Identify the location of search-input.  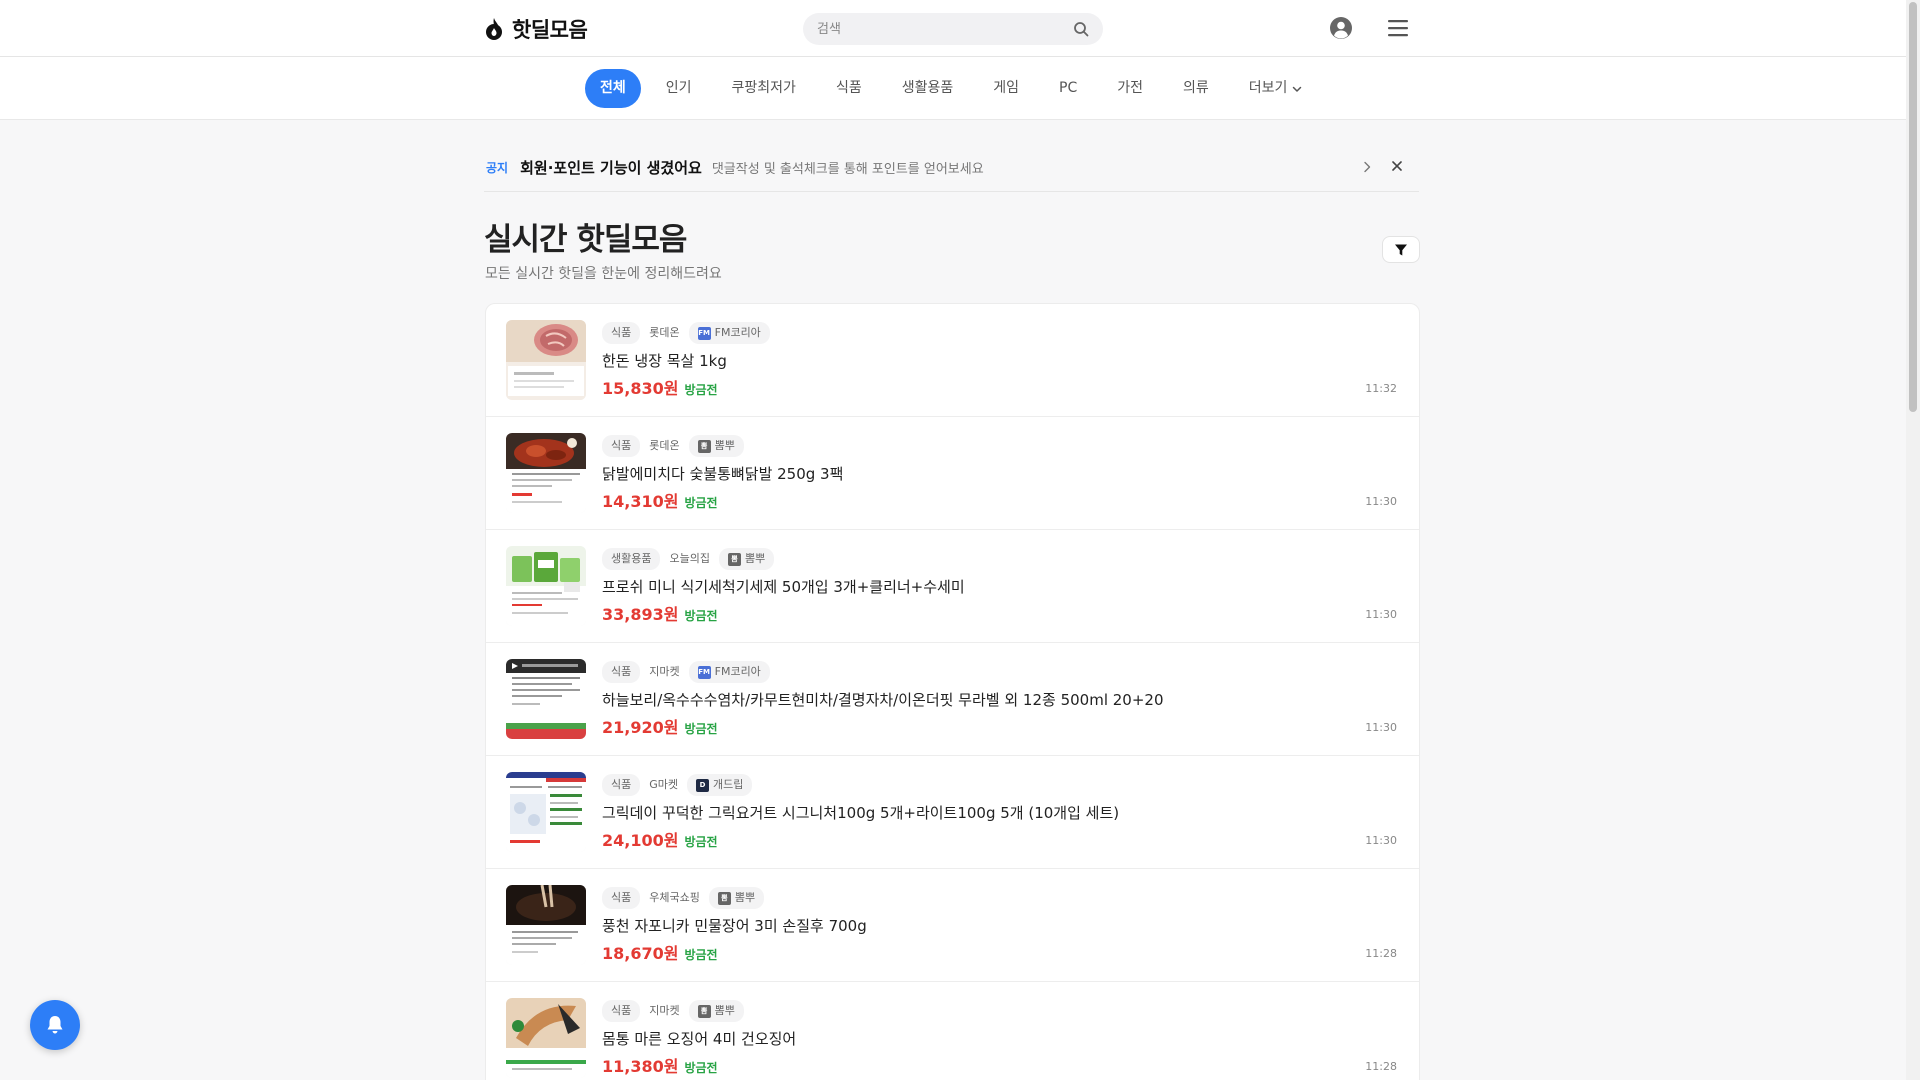
(945, 29).